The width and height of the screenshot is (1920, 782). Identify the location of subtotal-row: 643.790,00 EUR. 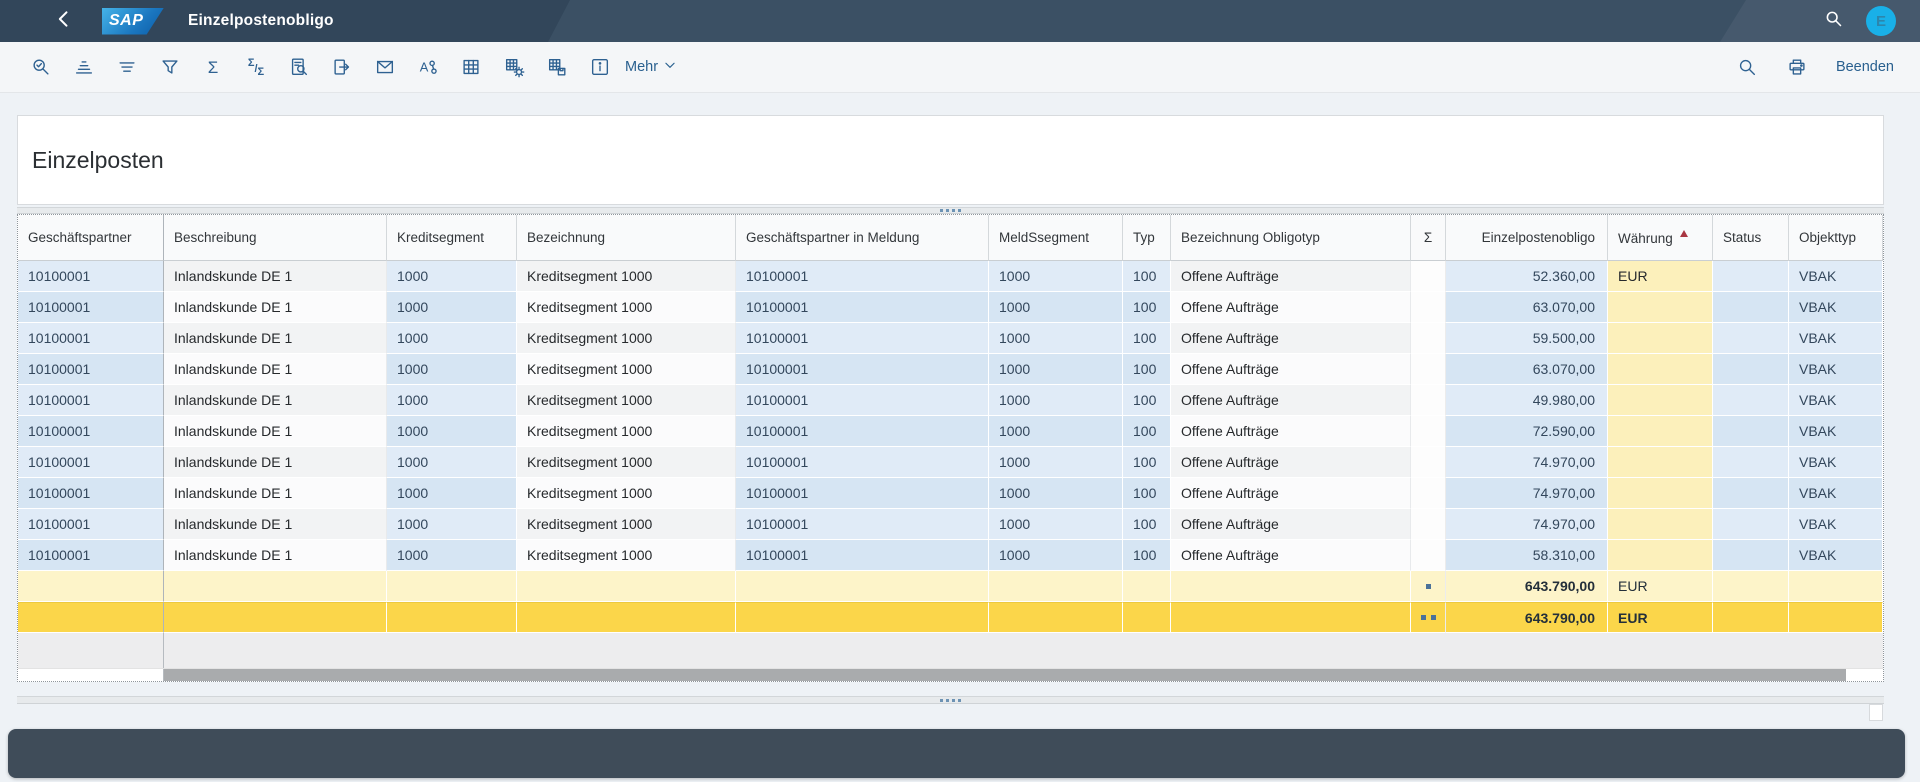
(950, 586).